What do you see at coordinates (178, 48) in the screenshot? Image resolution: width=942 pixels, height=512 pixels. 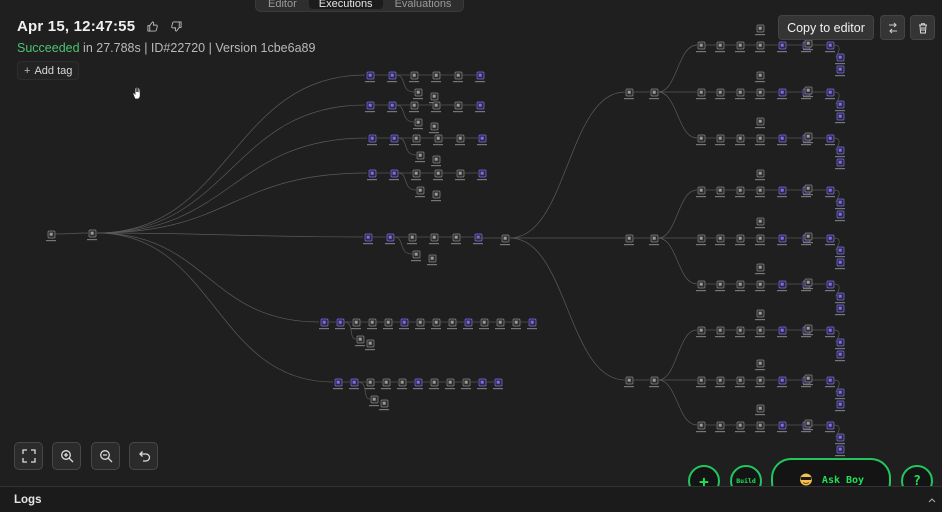 I see `execution-id: | ID#22720 |` at bounding box center [178, 48].